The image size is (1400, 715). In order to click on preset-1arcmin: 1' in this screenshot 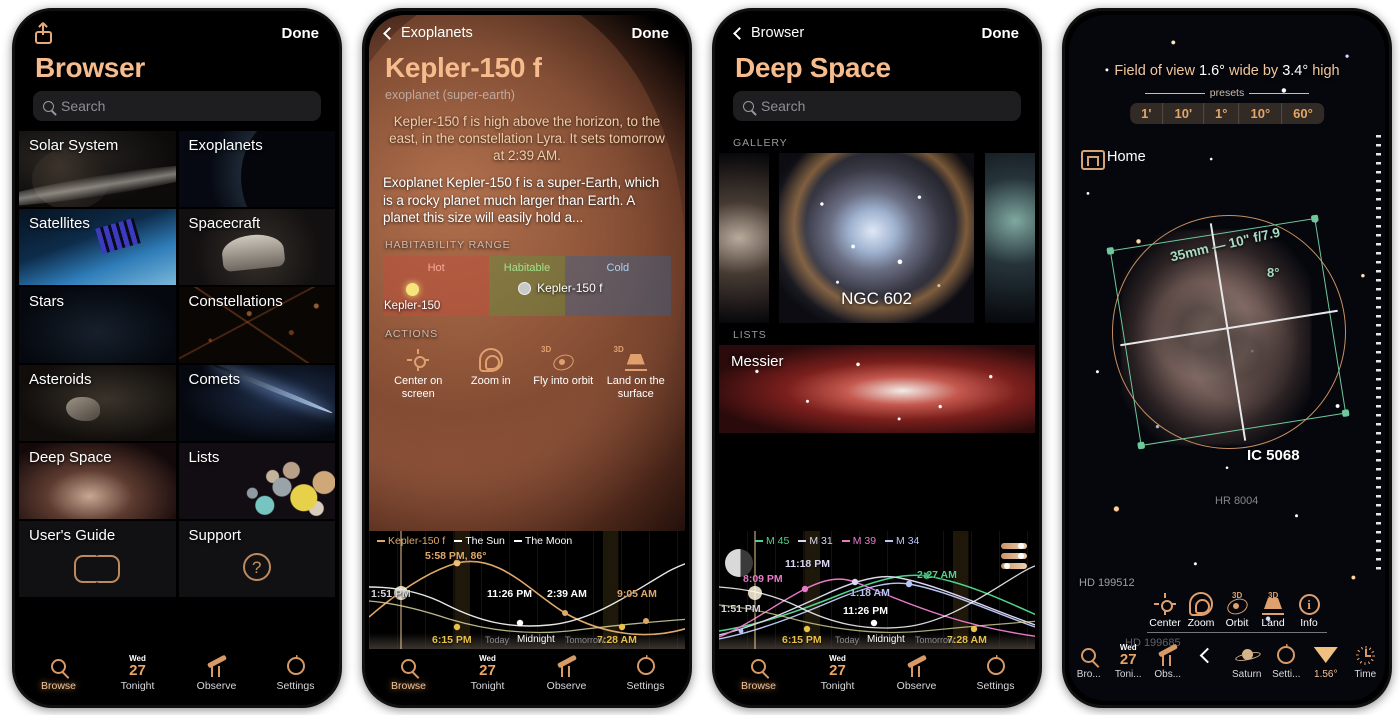, I will do `click(1147, 113)`.